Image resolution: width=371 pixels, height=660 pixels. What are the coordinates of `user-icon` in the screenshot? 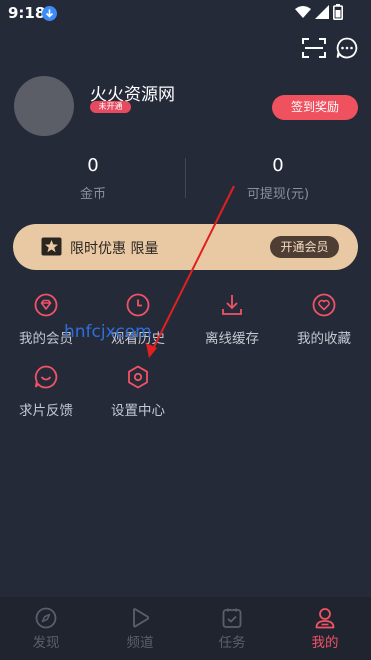 It's located at (325, 618).